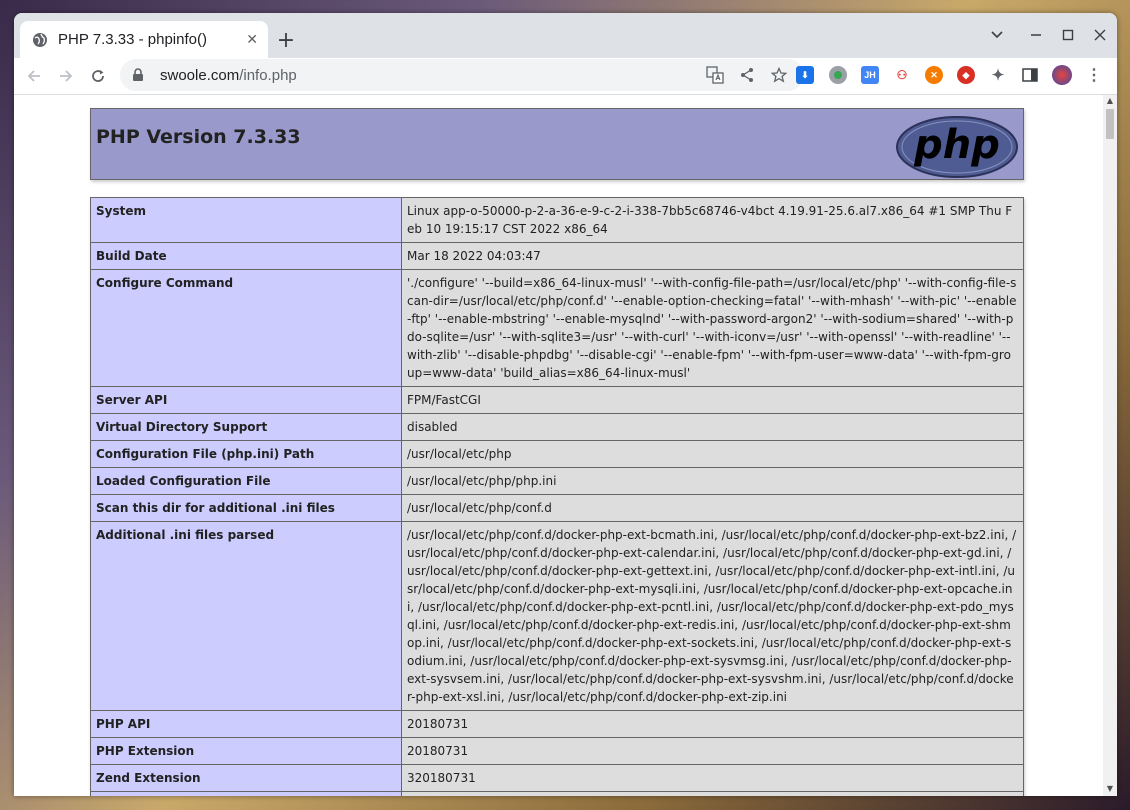  I want to click on jh-extension-icon: JH, so click(870, 75).